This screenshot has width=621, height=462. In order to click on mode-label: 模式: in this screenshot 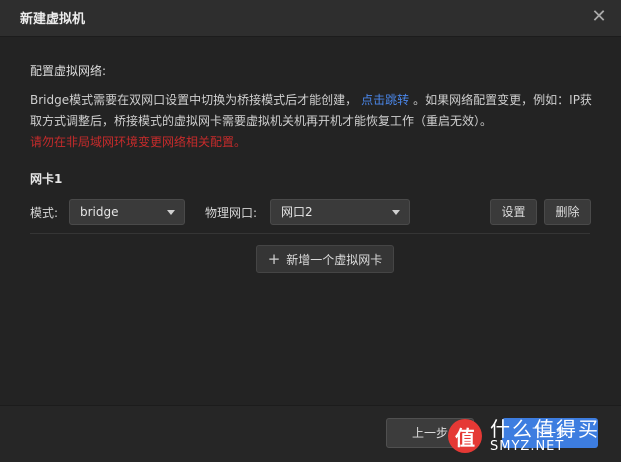, I will do `click(44, 213)`.